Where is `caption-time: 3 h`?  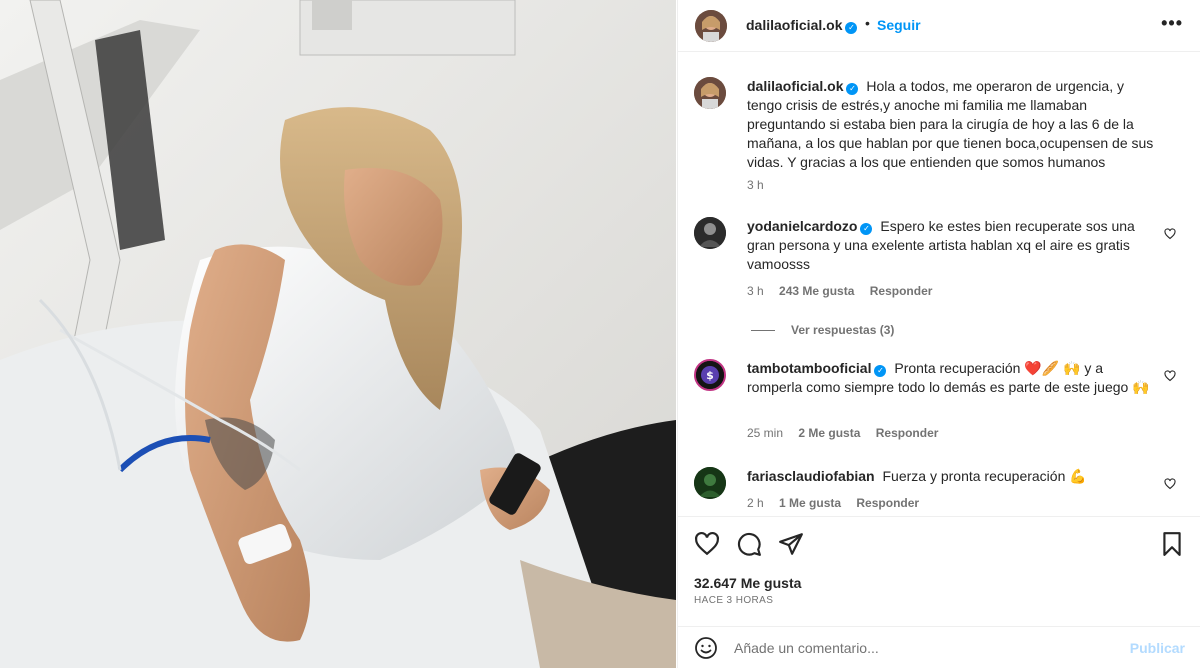
caption-time: 3 h is located at coordinates (755, 185).